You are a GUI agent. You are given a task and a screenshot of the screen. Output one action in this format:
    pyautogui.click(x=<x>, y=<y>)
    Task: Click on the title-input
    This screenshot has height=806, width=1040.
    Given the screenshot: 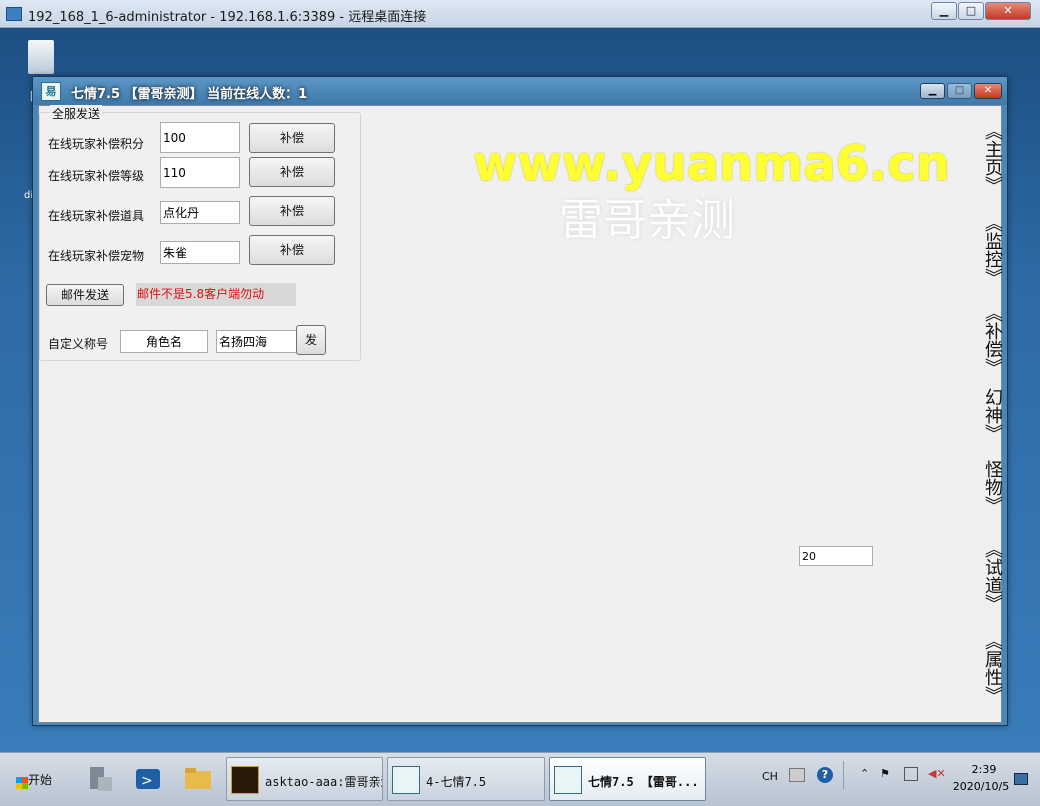 What is the action you would take?
    pyautogui.click(x=257, y=341)
    